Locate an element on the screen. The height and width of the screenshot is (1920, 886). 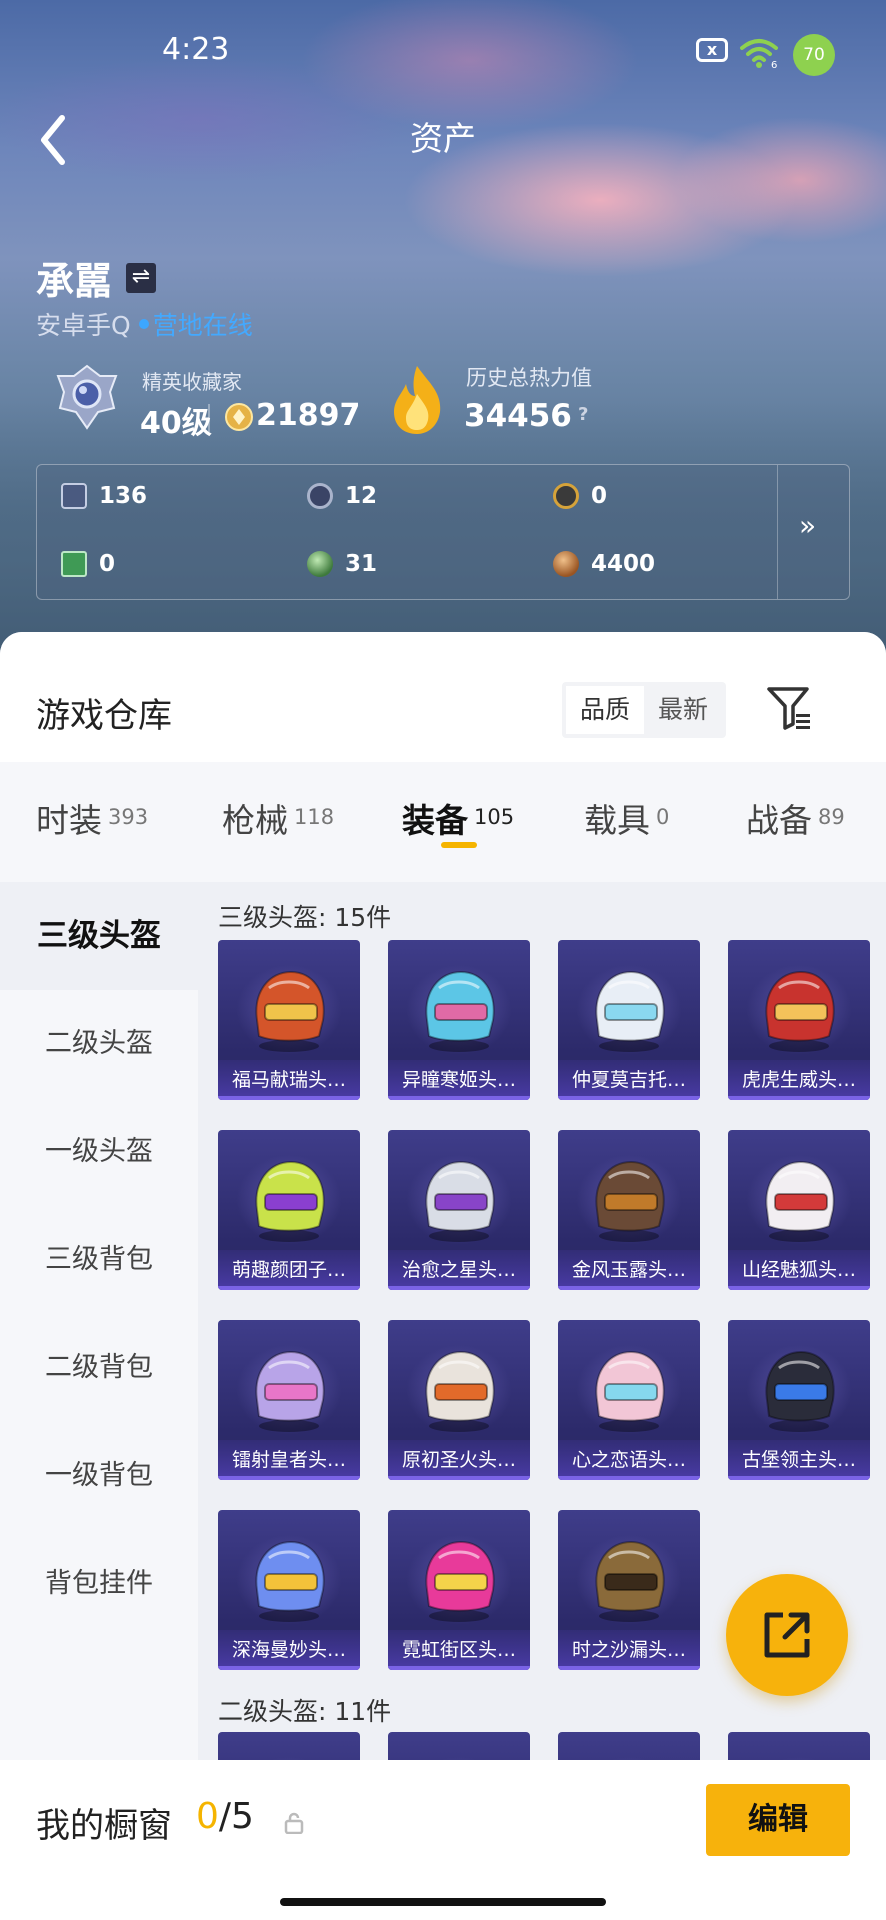
active-tab-indicator is located at coordinates (459, 845).